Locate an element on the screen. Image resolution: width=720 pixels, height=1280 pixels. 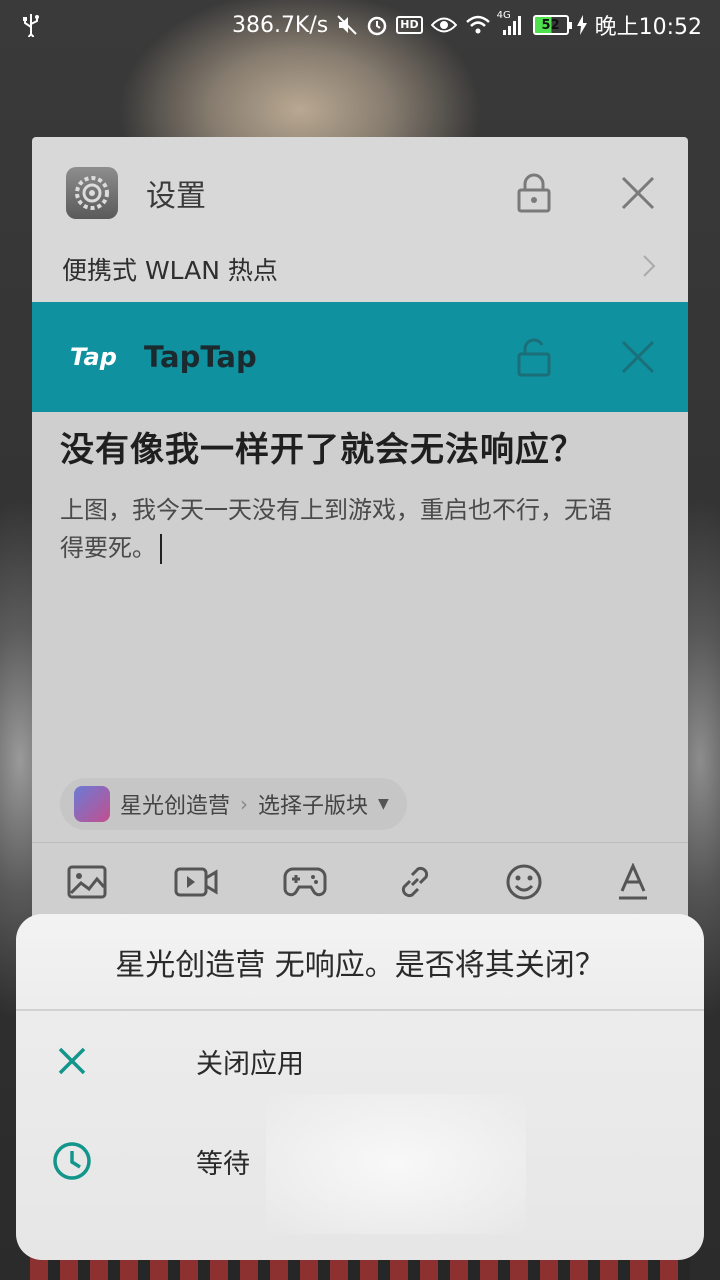
battery-level: 52 is located at coordinates (550, 25).